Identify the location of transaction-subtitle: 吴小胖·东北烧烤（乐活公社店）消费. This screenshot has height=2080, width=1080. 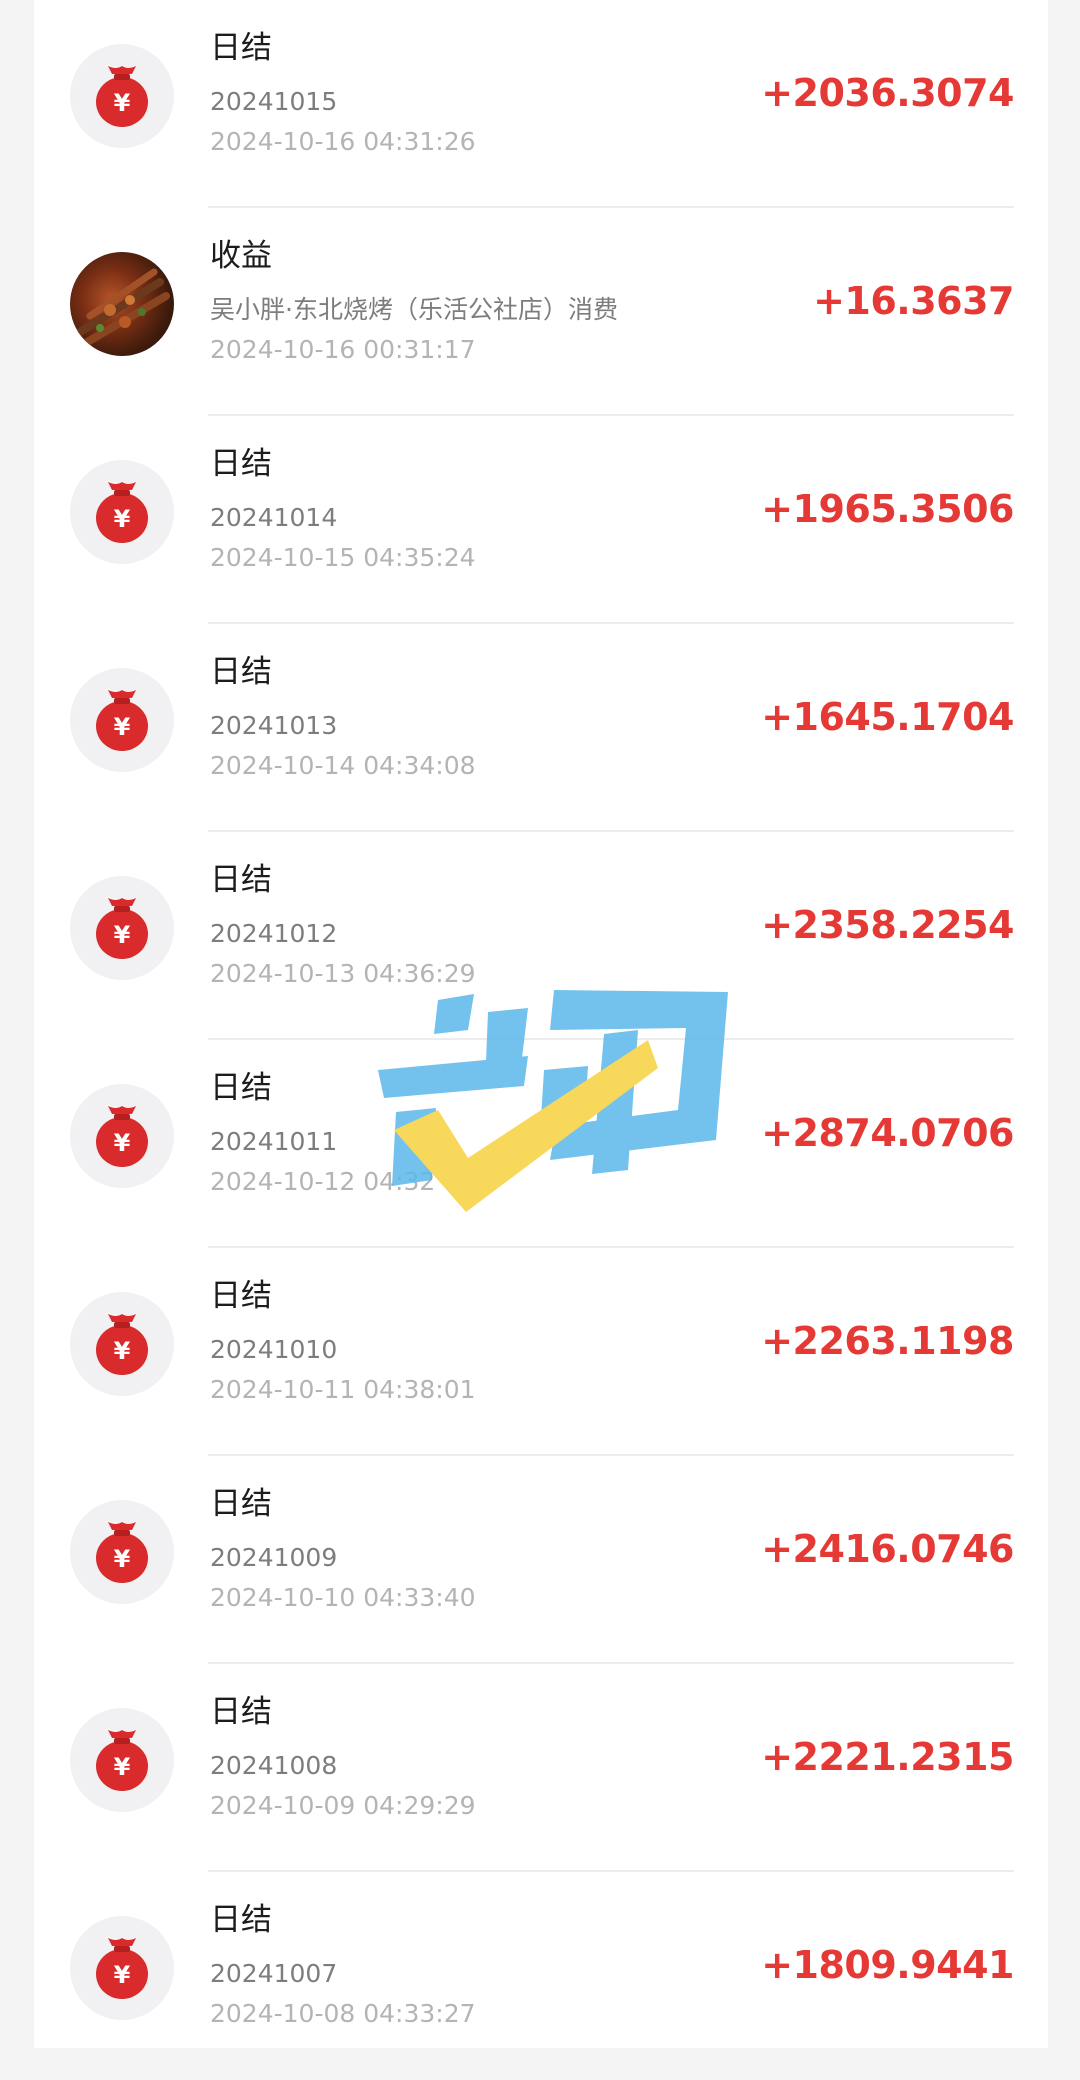
(414, 309).